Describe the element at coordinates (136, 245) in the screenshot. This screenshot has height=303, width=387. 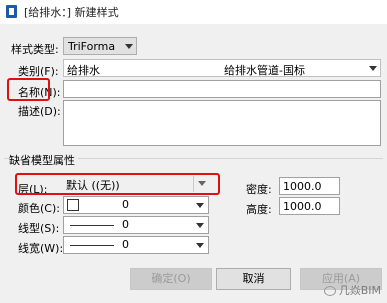
I see `lineweight-select: 0` at that location.